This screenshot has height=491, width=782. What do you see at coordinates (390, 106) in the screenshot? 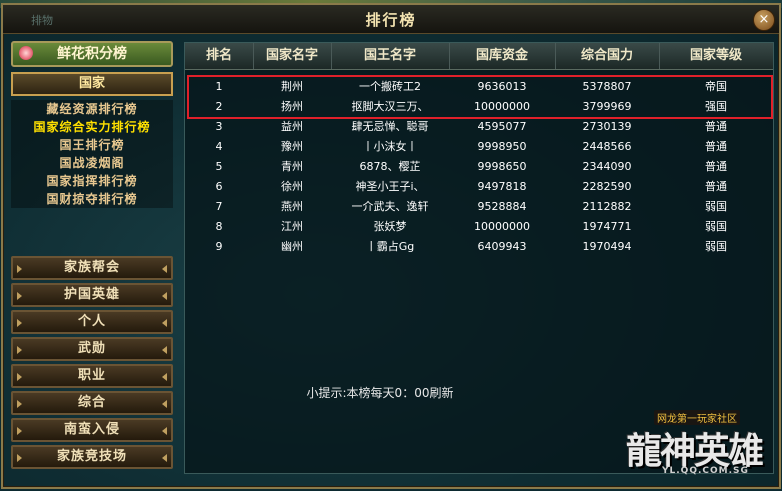
I see `cell-king: 抠脚大汉三万、` at bounding box center [390, 106].